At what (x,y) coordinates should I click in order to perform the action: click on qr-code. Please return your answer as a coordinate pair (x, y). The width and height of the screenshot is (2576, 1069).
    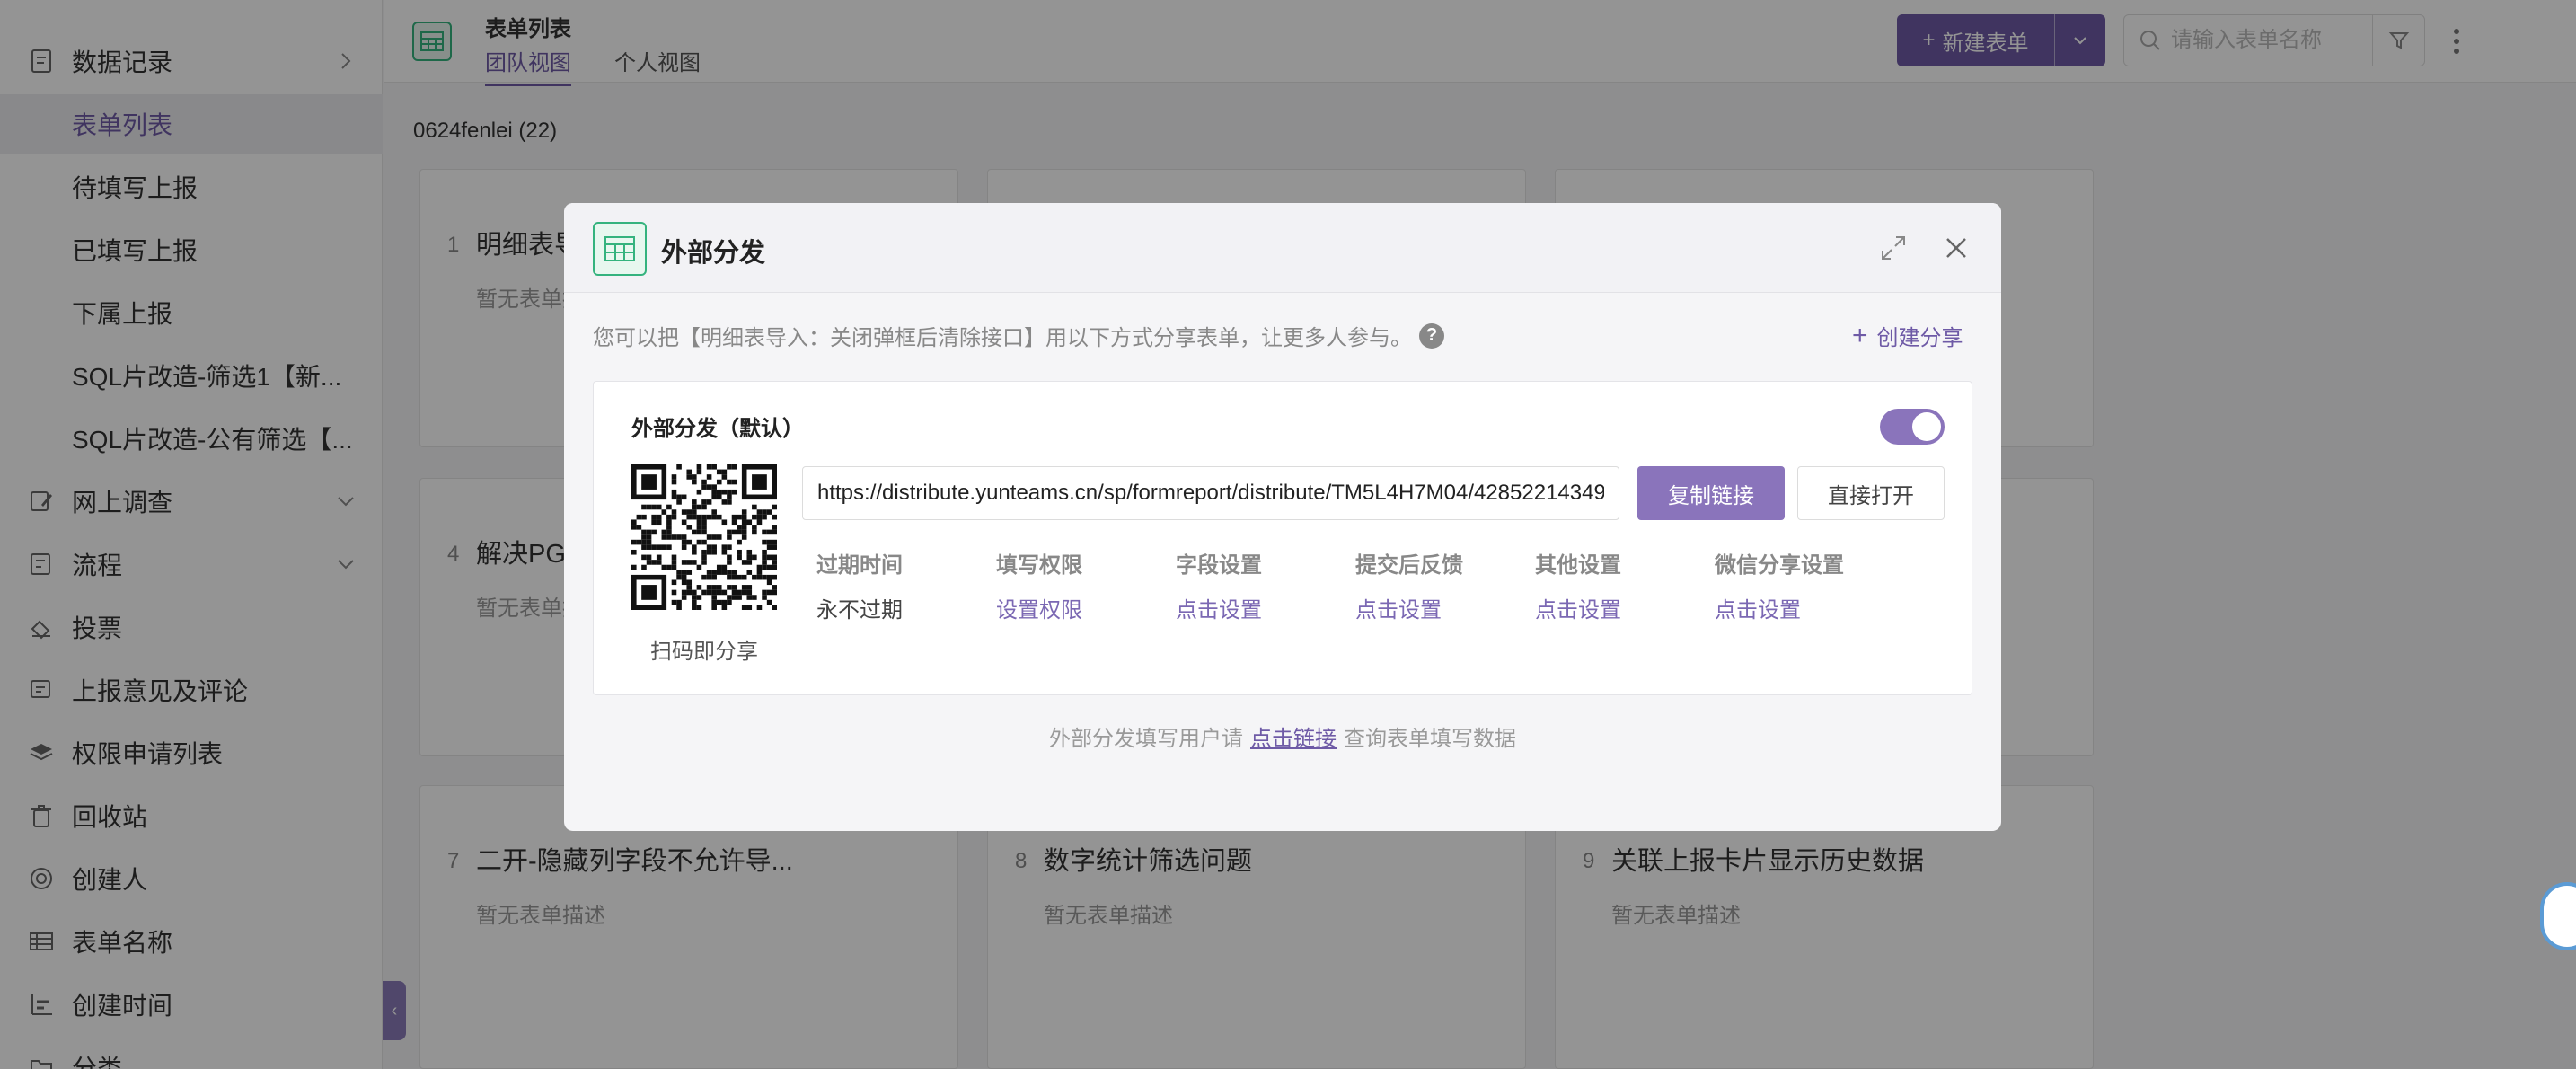
    Looking at the image, I should click on (704, 537).